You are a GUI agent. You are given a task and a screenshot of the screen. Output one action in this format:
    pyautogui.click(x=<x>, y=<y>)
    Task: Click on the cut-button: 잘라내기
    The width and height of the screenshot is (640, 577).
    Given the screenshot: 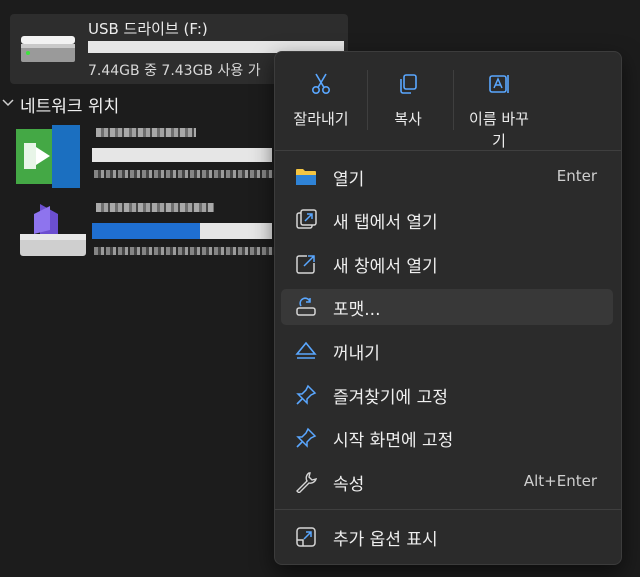 What is the action you would take?
    pyautogui.click(x=321, y=106)
    